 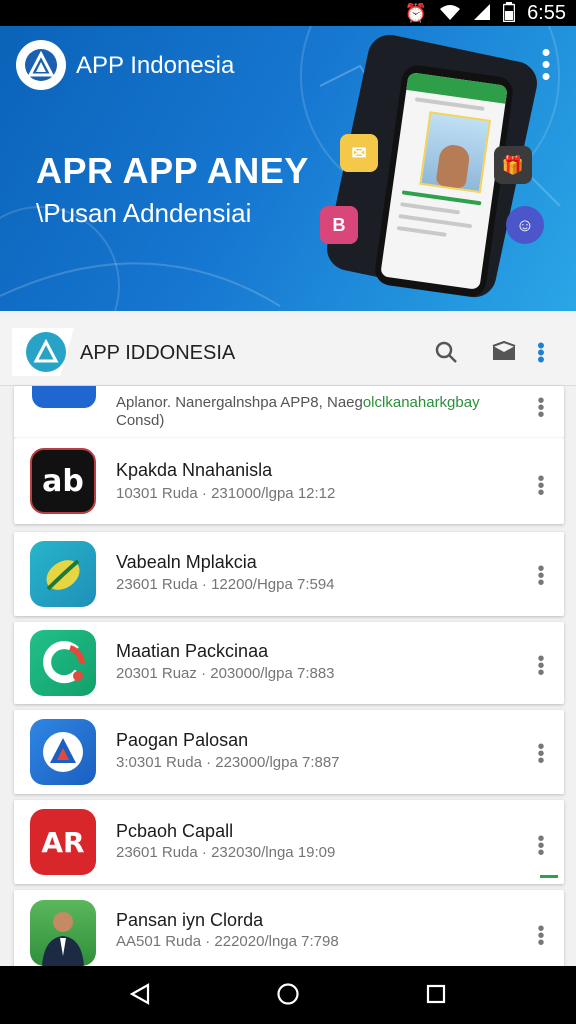 I want to click on svg-text: AR, so click(x=62, y=842).